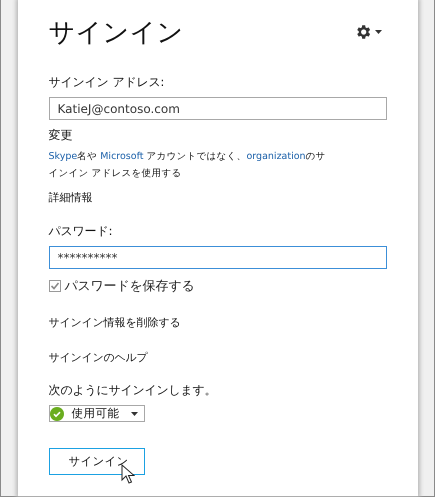  What do you see at coordinates (187, 165) in the screenshot?
I see `address-note: Skype名や Microsoft アカウントではなく、organizationのサインイン アドレスを使用する` at bounding box center [187, 165].